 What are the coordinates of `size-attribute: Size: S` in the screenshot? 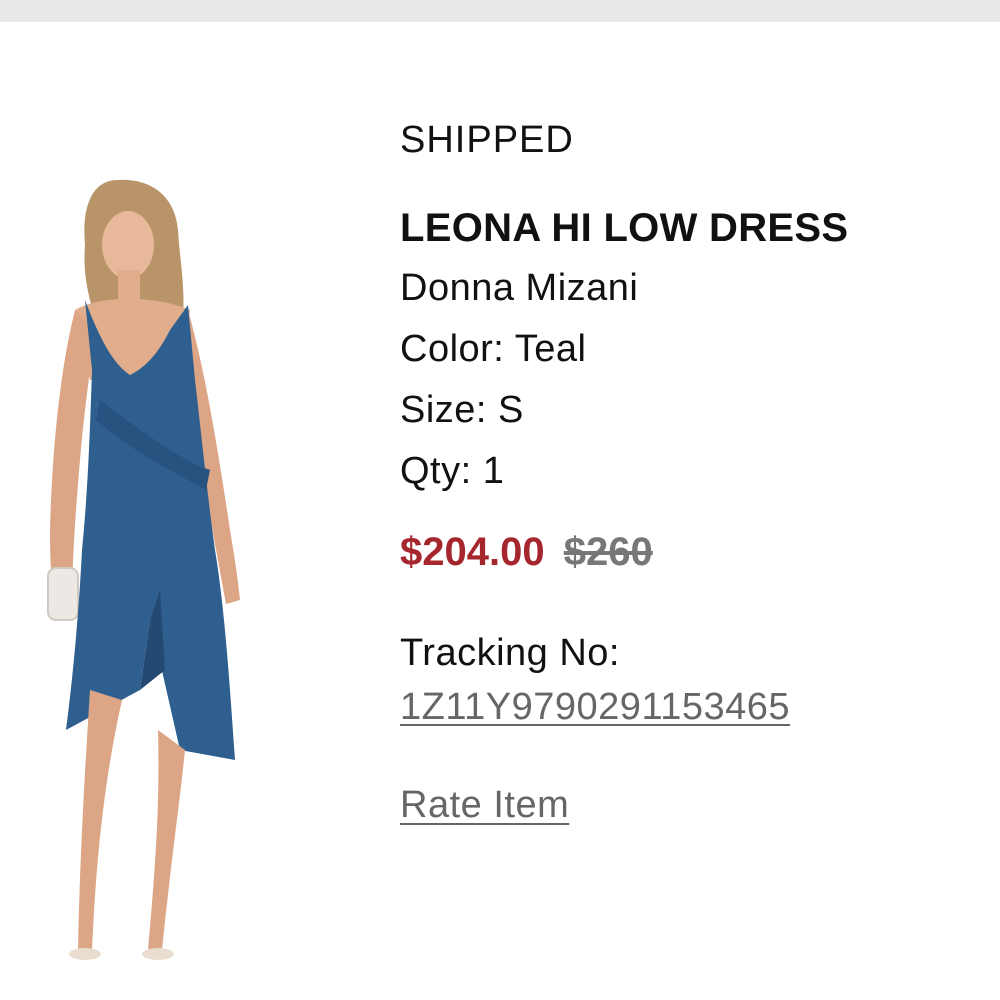 It's located at (462, 410).